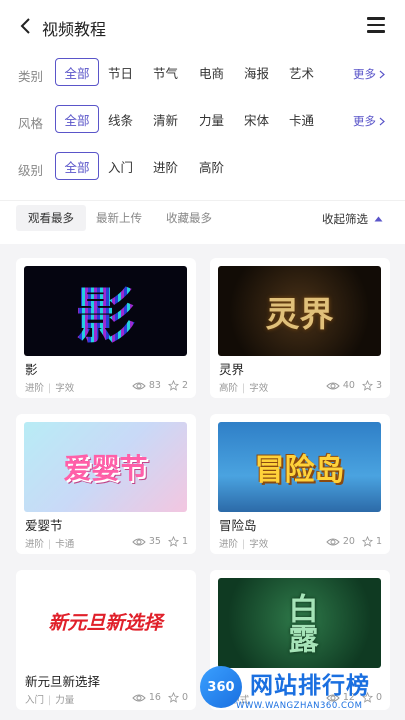 Image resolution: width=405 pixels, height=720 pixels. What do you see at coordinates (184, 697) in the screenshot?
I see `star-count: 0` at bounding box center [184, 697].